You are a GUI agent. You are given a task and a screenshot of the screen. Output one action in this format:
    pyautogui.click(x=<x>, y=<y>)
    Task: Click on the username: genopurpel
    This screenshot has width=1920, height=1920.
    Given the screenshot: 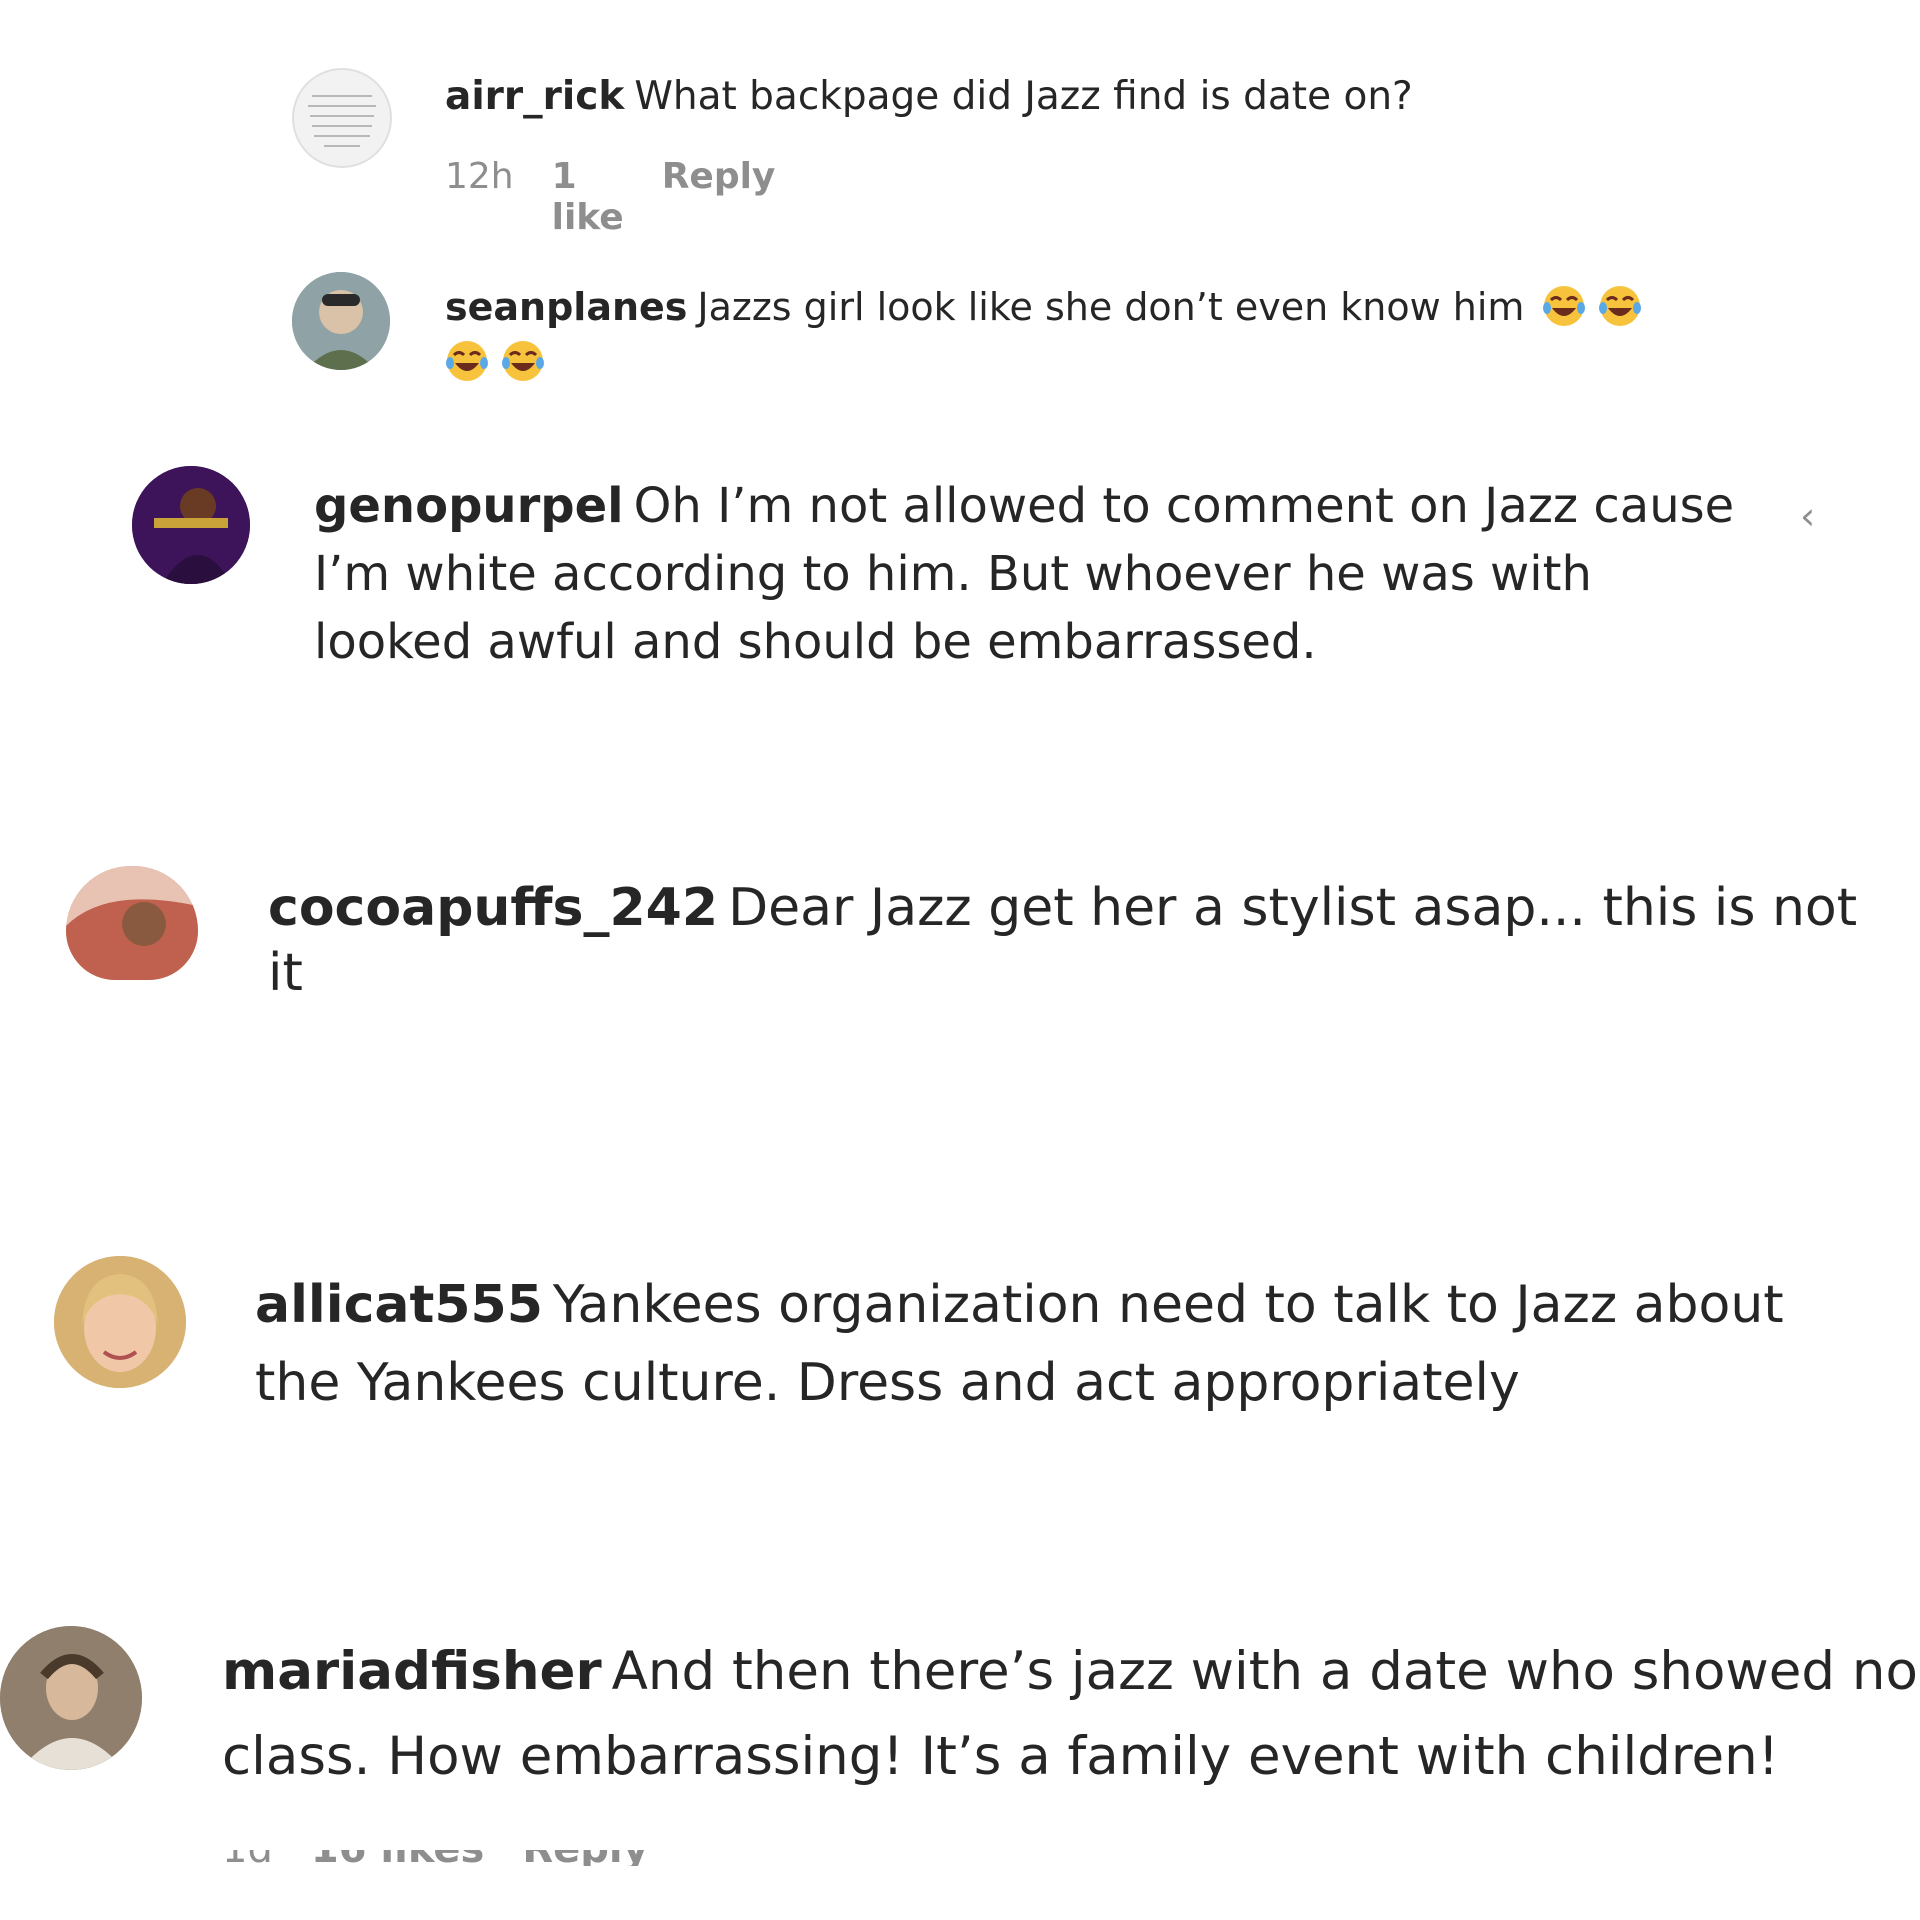 What is the action you would take?
    pyautogui.click(x=469, y=506)
    